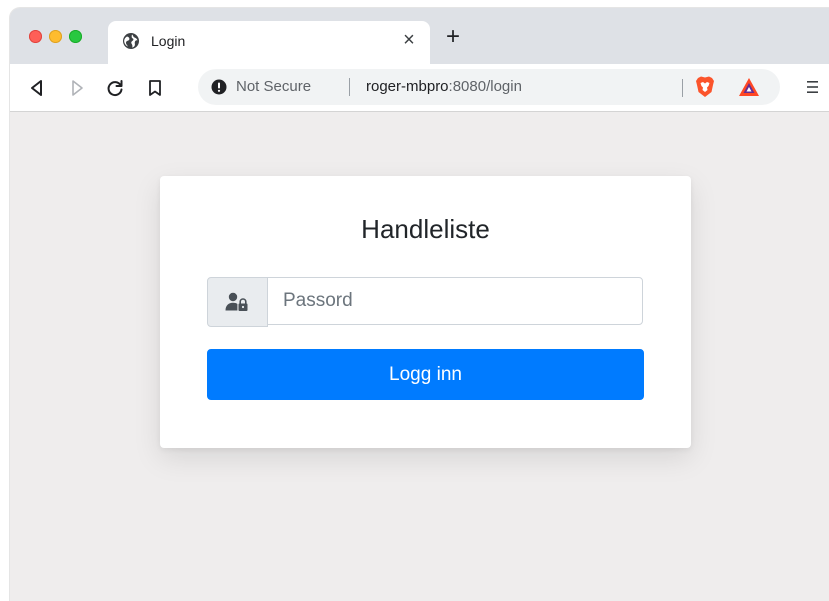 The width and height of the screenshot is (829, 601). Describe the element at coordinates (749, 87) in the screenshot. I see `bat-triangle-icon` at that location.